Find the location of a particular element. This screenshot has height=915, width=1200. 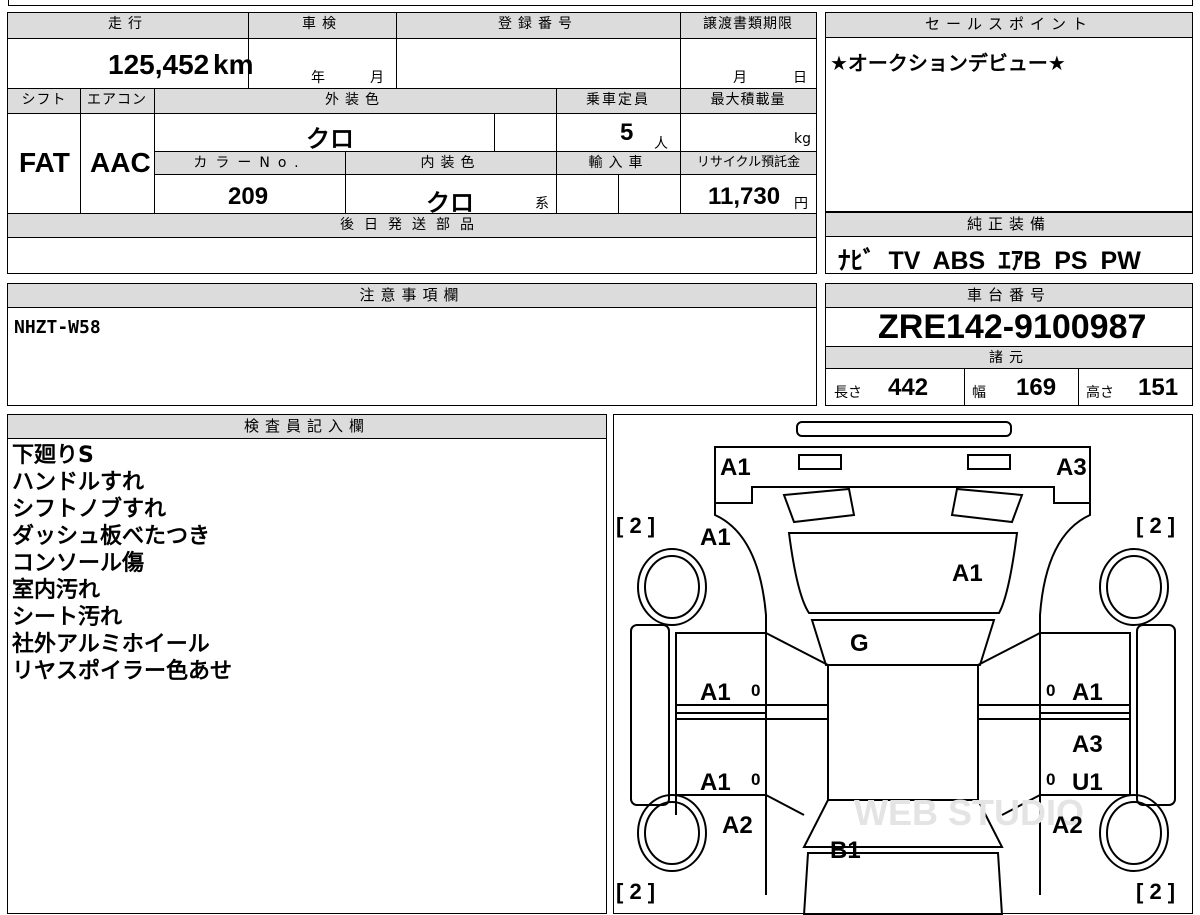

recycle-value: 11,730 is located at coordinates (744, 196).